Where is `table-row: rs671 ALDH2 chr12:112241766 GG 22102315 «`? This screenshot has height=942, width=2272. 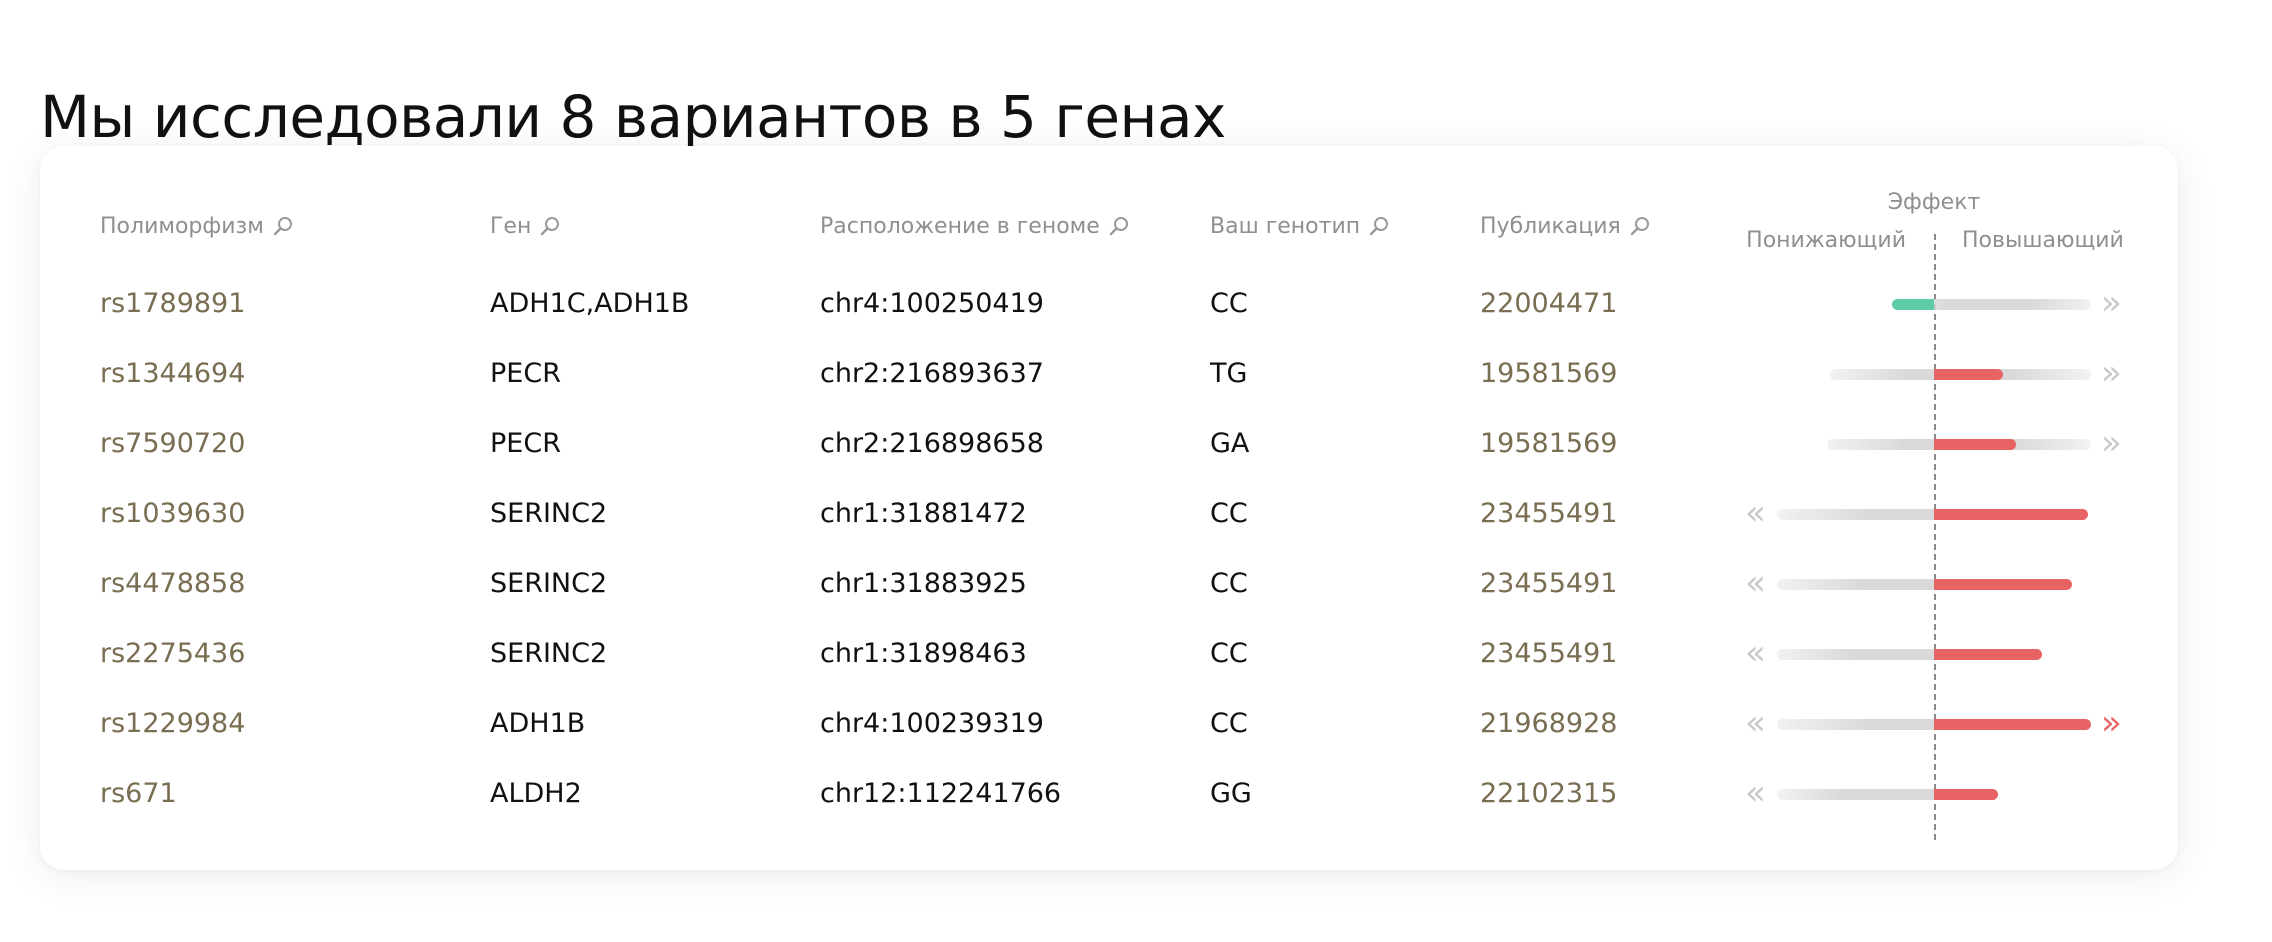 table-row: rs671 ALDH2 chr12:112241766 GG 22102315 « is located at coordinates (1109, 793).